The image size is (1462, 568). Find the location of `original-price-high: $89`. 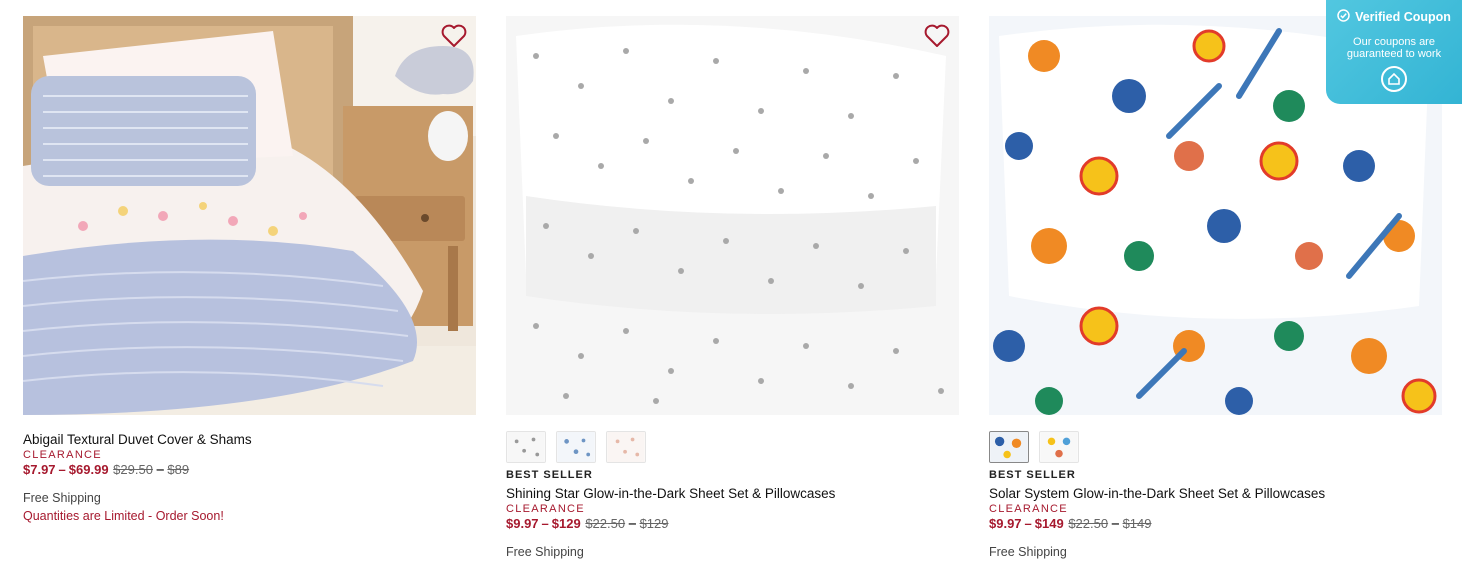

original-price-high: $89 is located at coordinates (178, 469).